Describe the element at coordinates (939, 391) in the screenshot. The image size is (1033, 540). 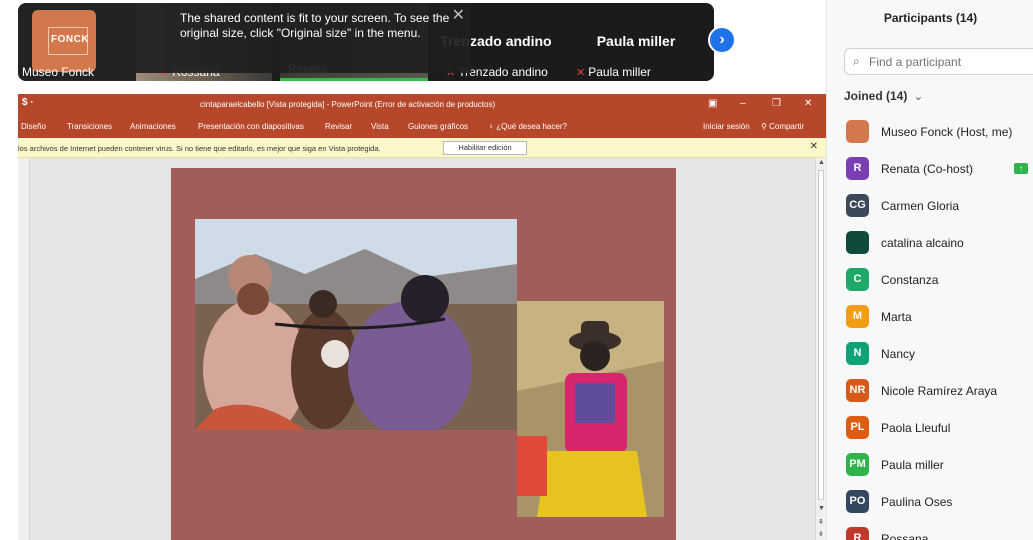
I see `participant-name: Nicole Ramírez Araya` at that location.